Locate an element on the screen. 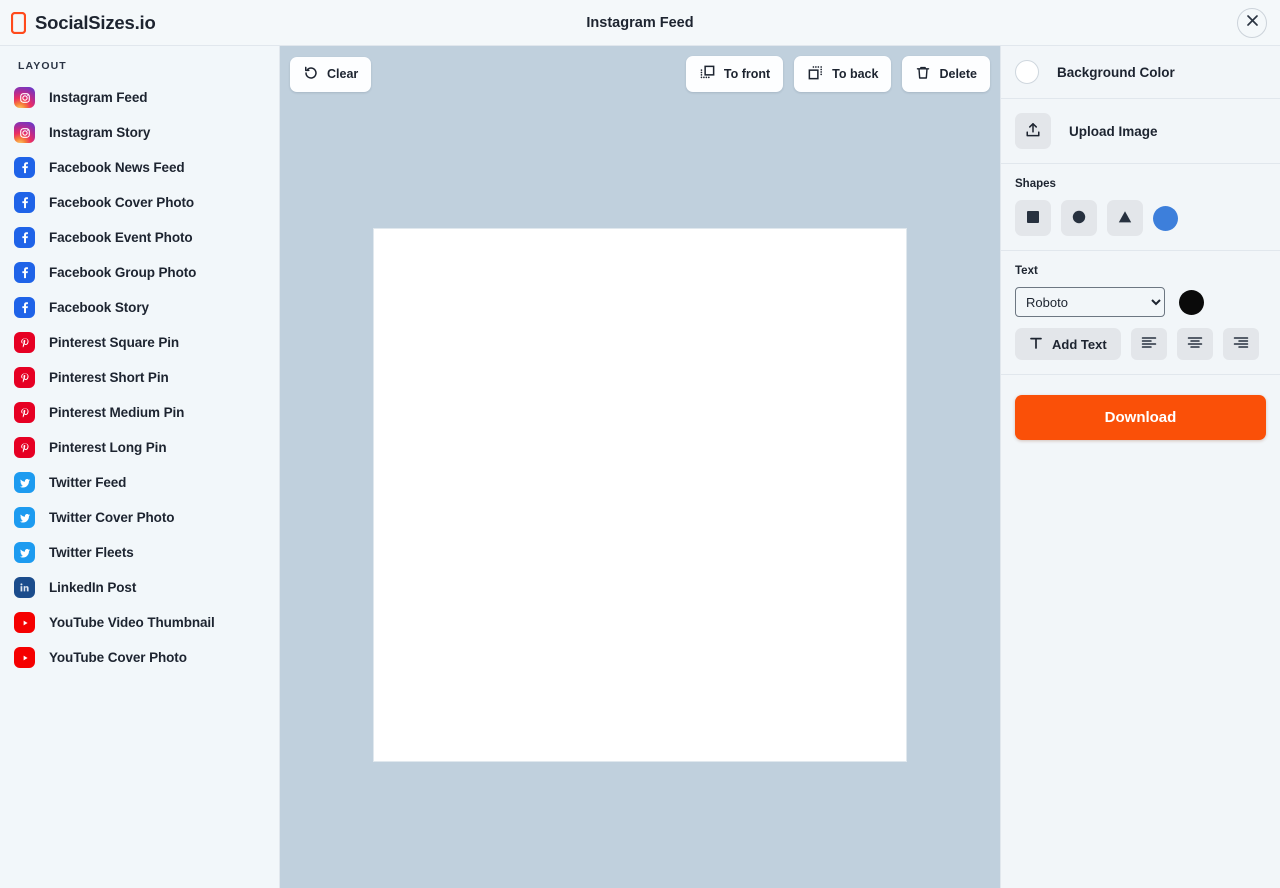  phone-frame-icon is located at coordinates (18, 22).